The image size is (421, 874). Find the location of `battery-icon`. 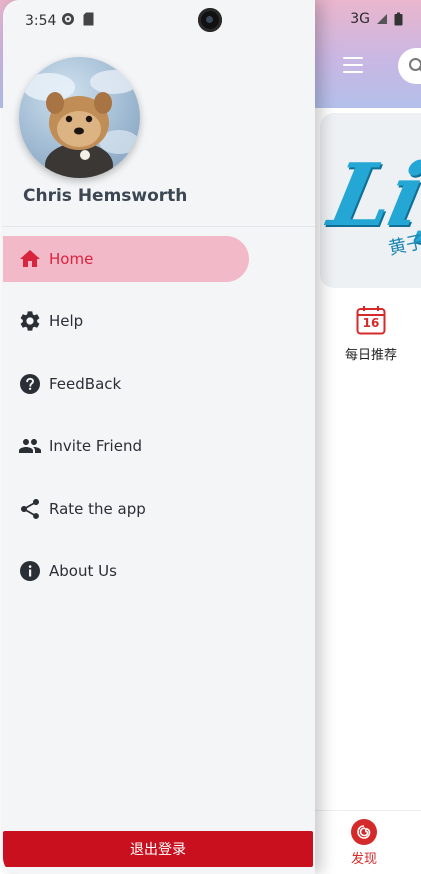

battery-icon is located at coordinates (398, 19).